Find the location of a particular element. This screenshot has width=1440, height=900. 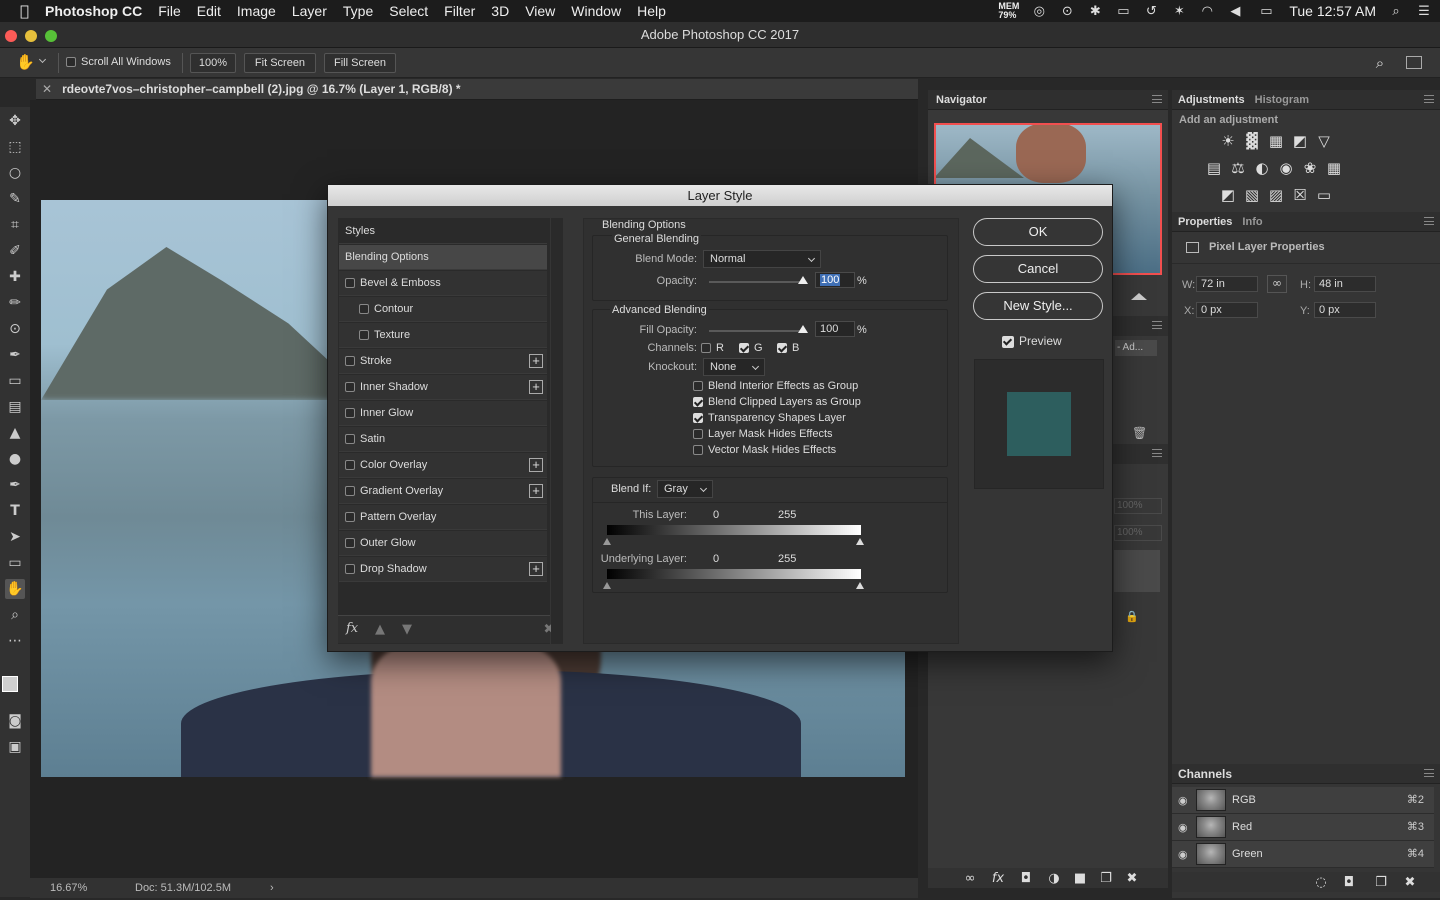

preview-checkbox: Preview is located at coordinates (1032, 341).